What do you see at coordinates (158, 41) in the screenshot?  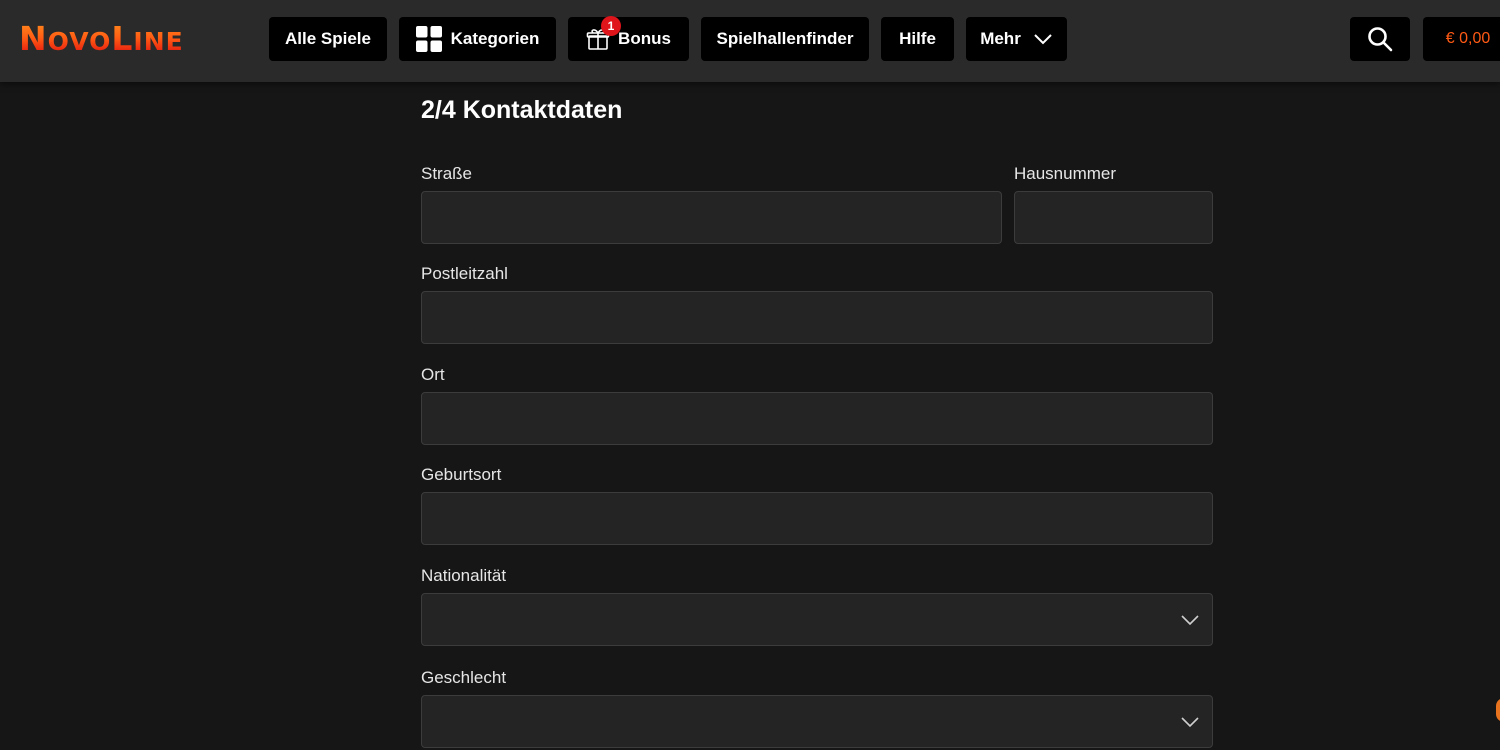 I see `logo-letters: INE` at bounding box center [158, 41].